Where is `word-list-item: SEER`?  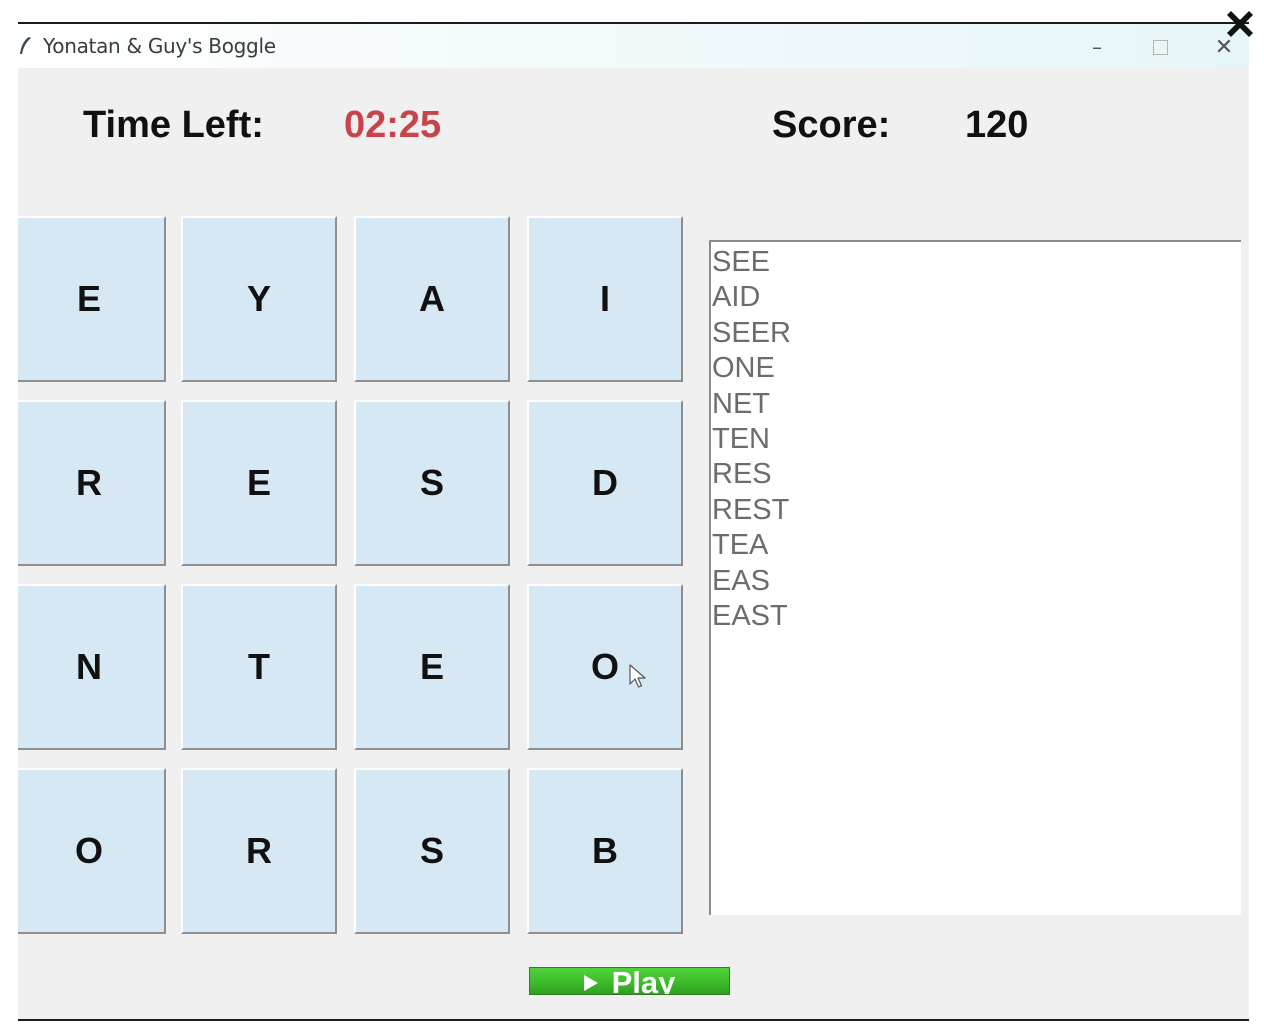 word-list-item: SEER is located at coordinates (976, 333).